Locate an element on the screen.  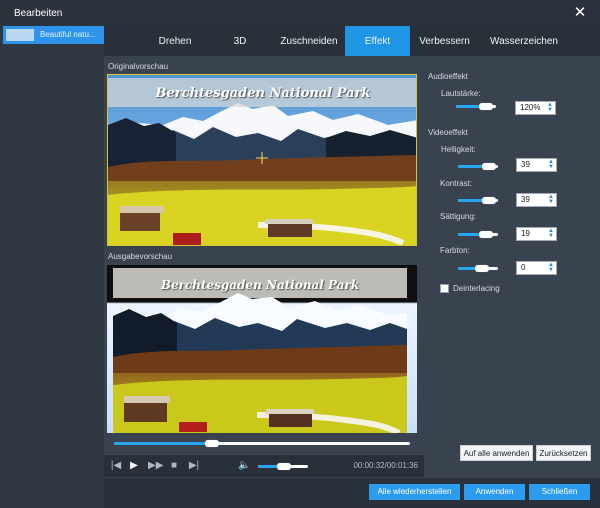
previous-frame-icon: |◀ is located at coordinates (116, 466).